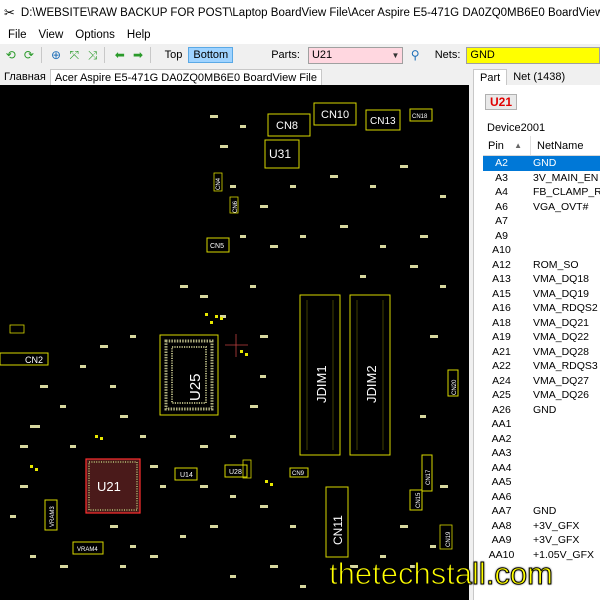 This screenshot has height=600, width=600. I want to click on panel-tabs: Part Net (1438), so click(536, 76).